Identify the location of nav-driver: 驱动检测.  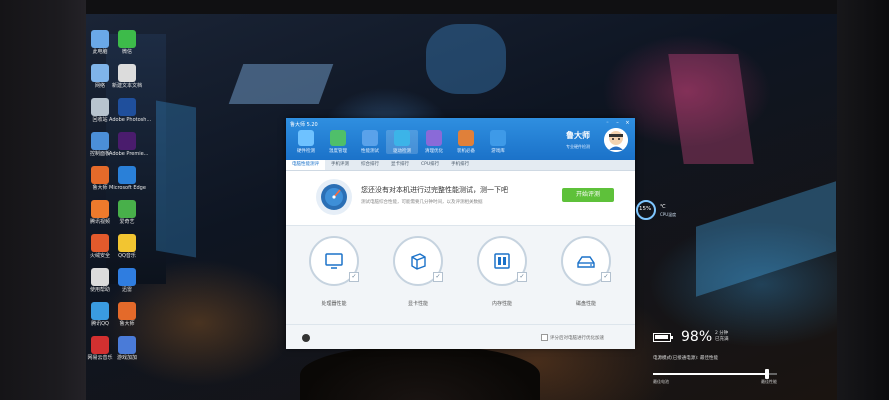
(402, 142).